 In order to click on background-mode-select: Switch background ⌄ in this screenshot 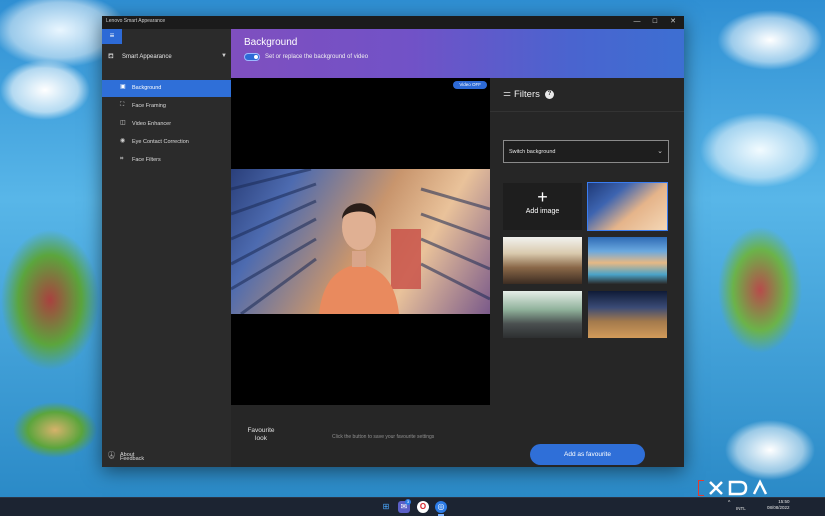, I will do `click(586, 151)`.